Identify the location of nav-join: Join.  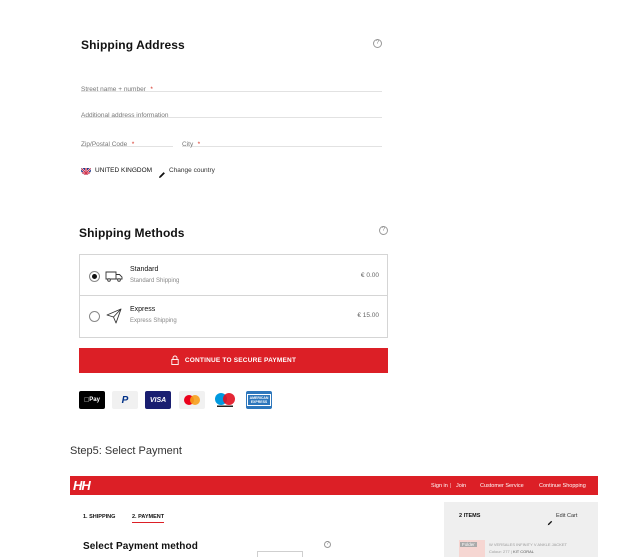
(461, 486).